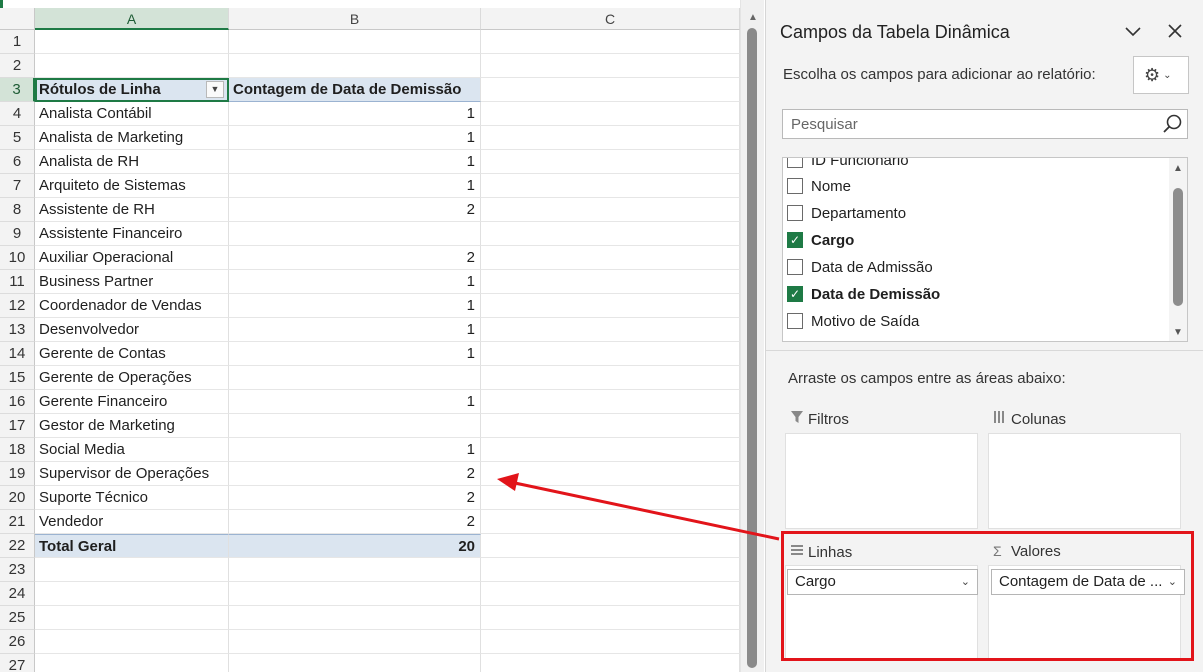  I want to click on row-header: 9, so click(17, 234).